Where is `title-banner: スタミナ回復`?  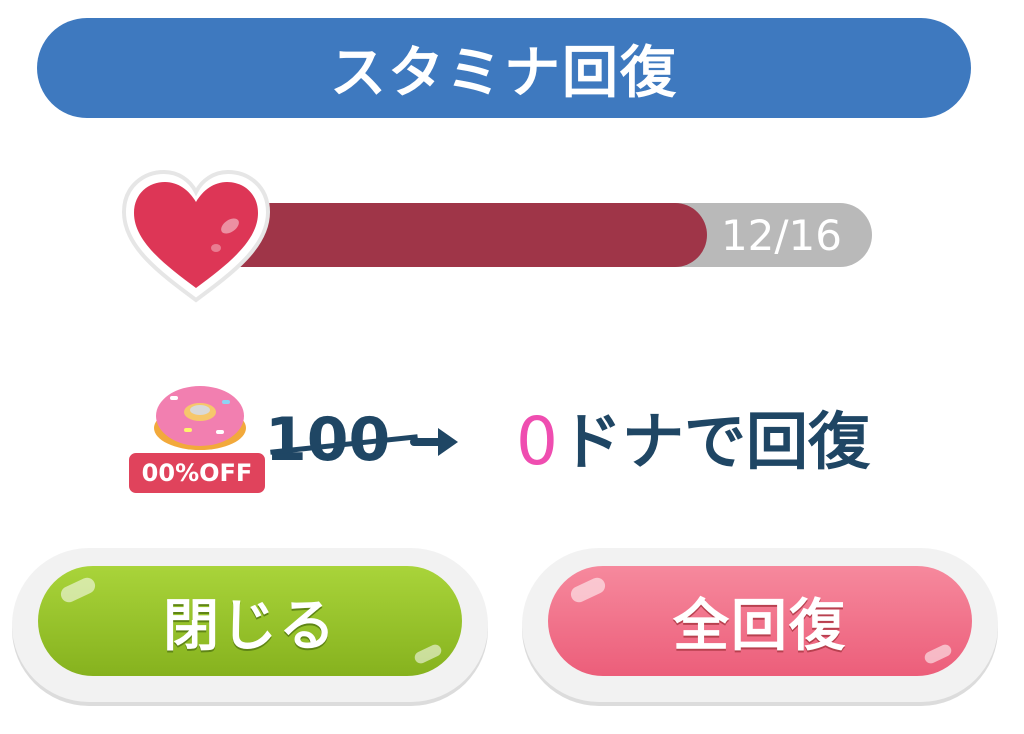 title-banner: スタミナ回復 is located at coordinates (504, 68).